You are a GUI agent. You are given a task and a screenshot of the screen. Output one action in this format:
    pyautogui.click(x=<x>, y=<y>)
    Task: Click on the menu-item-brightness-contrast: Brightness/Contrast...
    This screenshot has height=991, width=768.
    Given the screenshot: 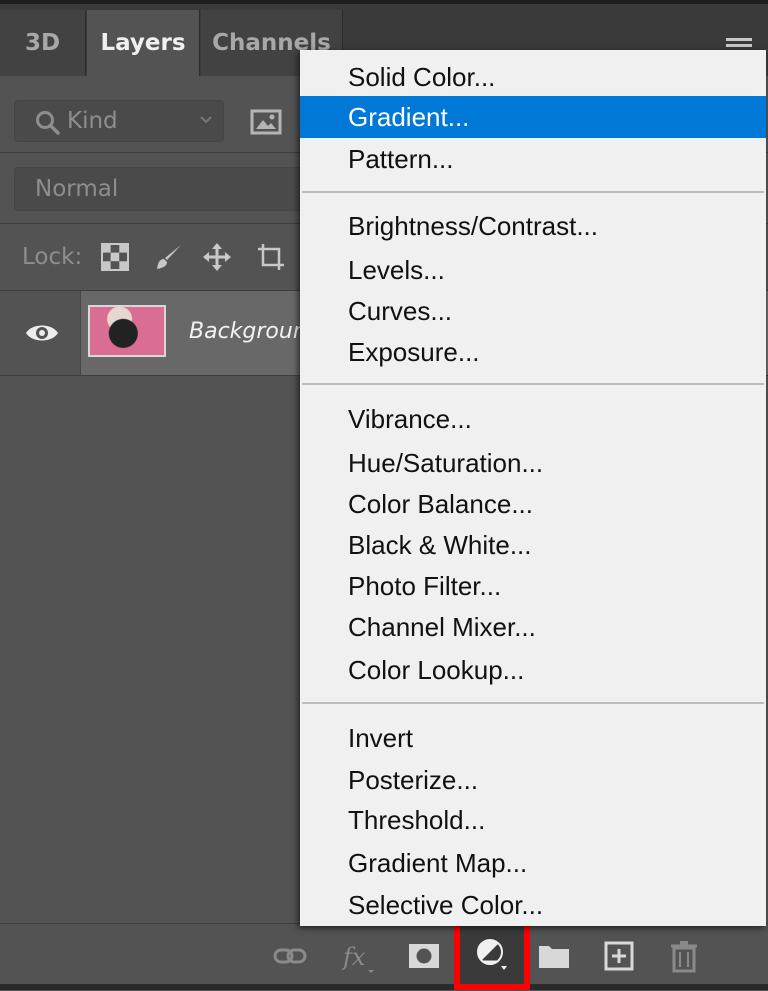 What is the action you would take?
    pyautogui.click(x=533, y=226)
    